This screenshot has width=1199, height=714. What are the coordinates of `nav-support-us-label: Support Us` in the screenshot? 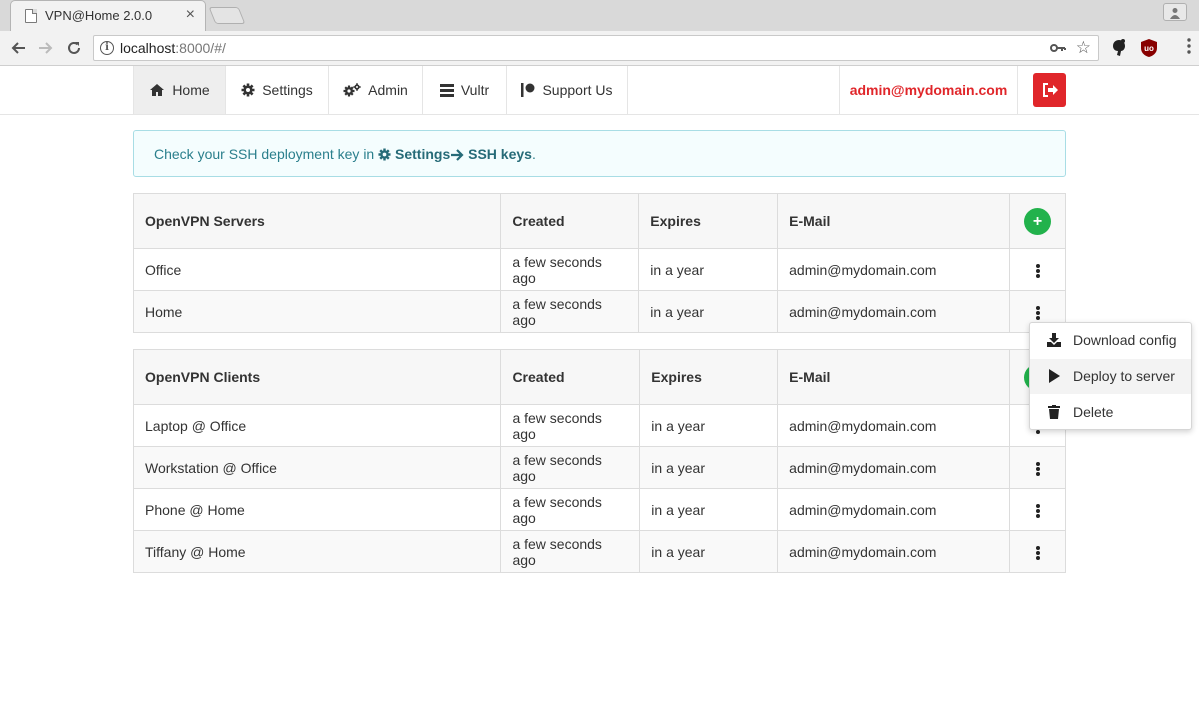 It's located at (577, 90).